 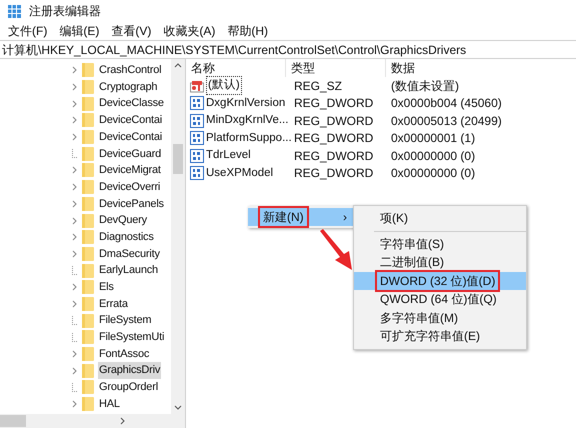 I want to click on table-cell-text: UseXPModel, so click(x=240, y=173).